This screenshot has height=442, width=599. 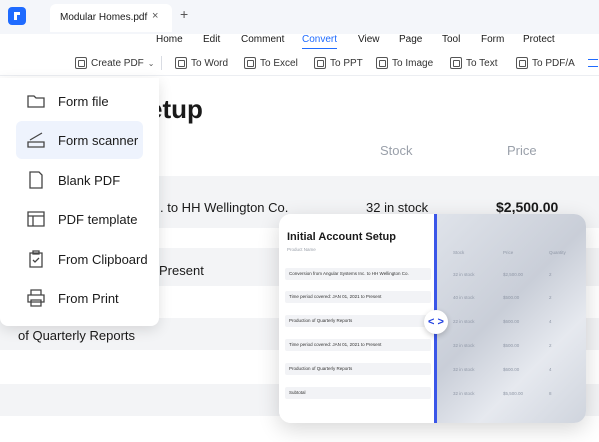 What do you see at coordinates (451, 39) in the screenshot?
I see `menu-tool: Tool` at bounding box center [451, 39].